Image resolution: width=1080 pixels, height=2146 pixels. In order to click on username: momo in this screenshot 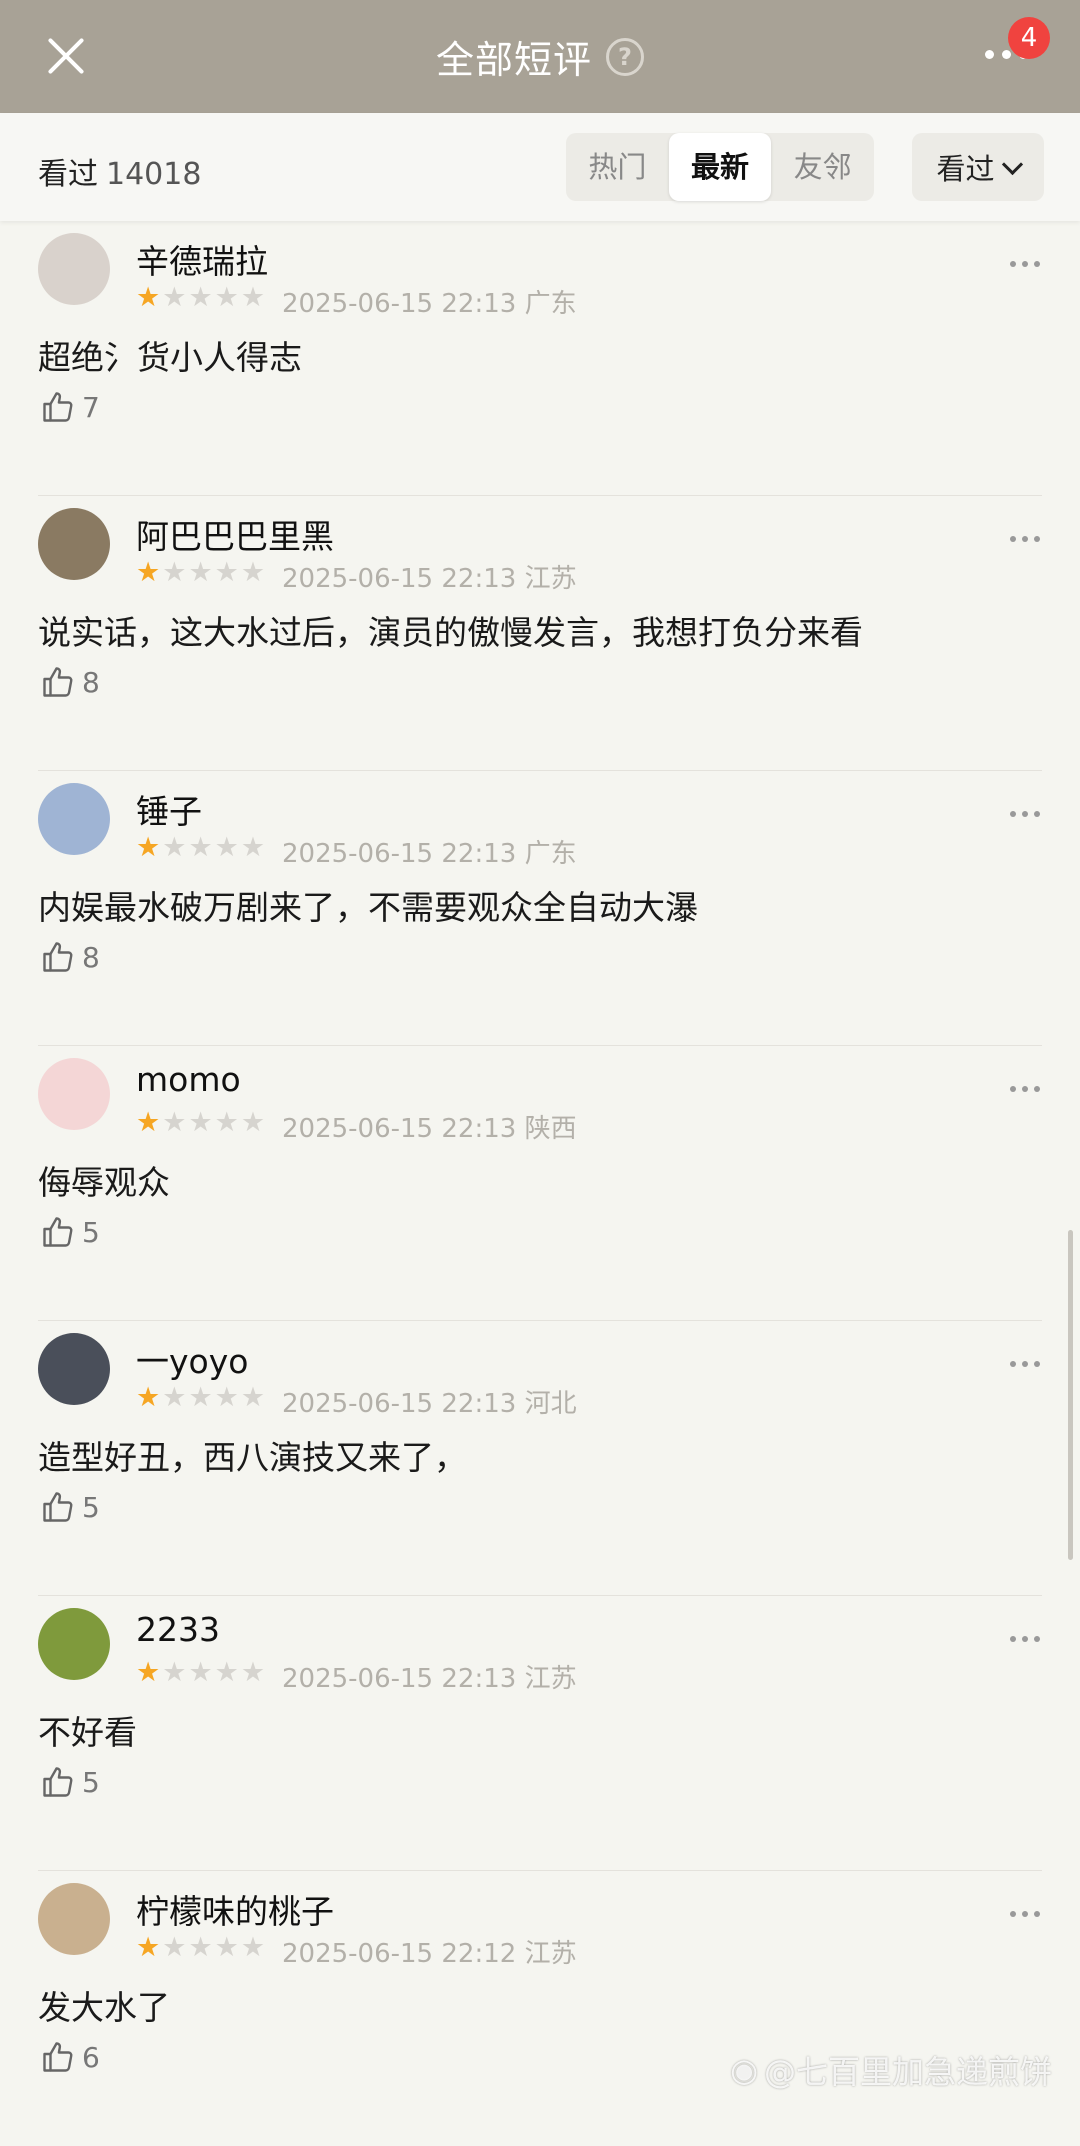, I will do `click(188, 1079)`.